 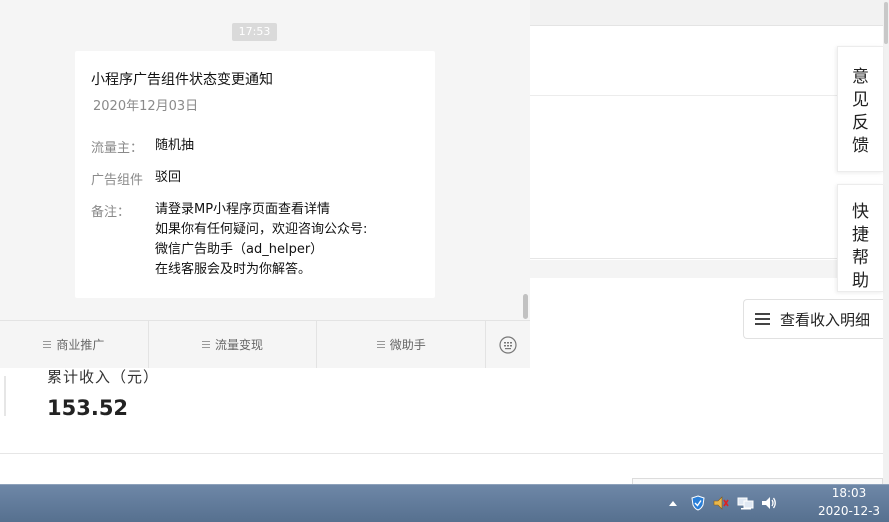 What do you see at coordinates (407, 345) in the screenshot?
I see `menu-item-label: 微助手` at bounding box center [407, 345].